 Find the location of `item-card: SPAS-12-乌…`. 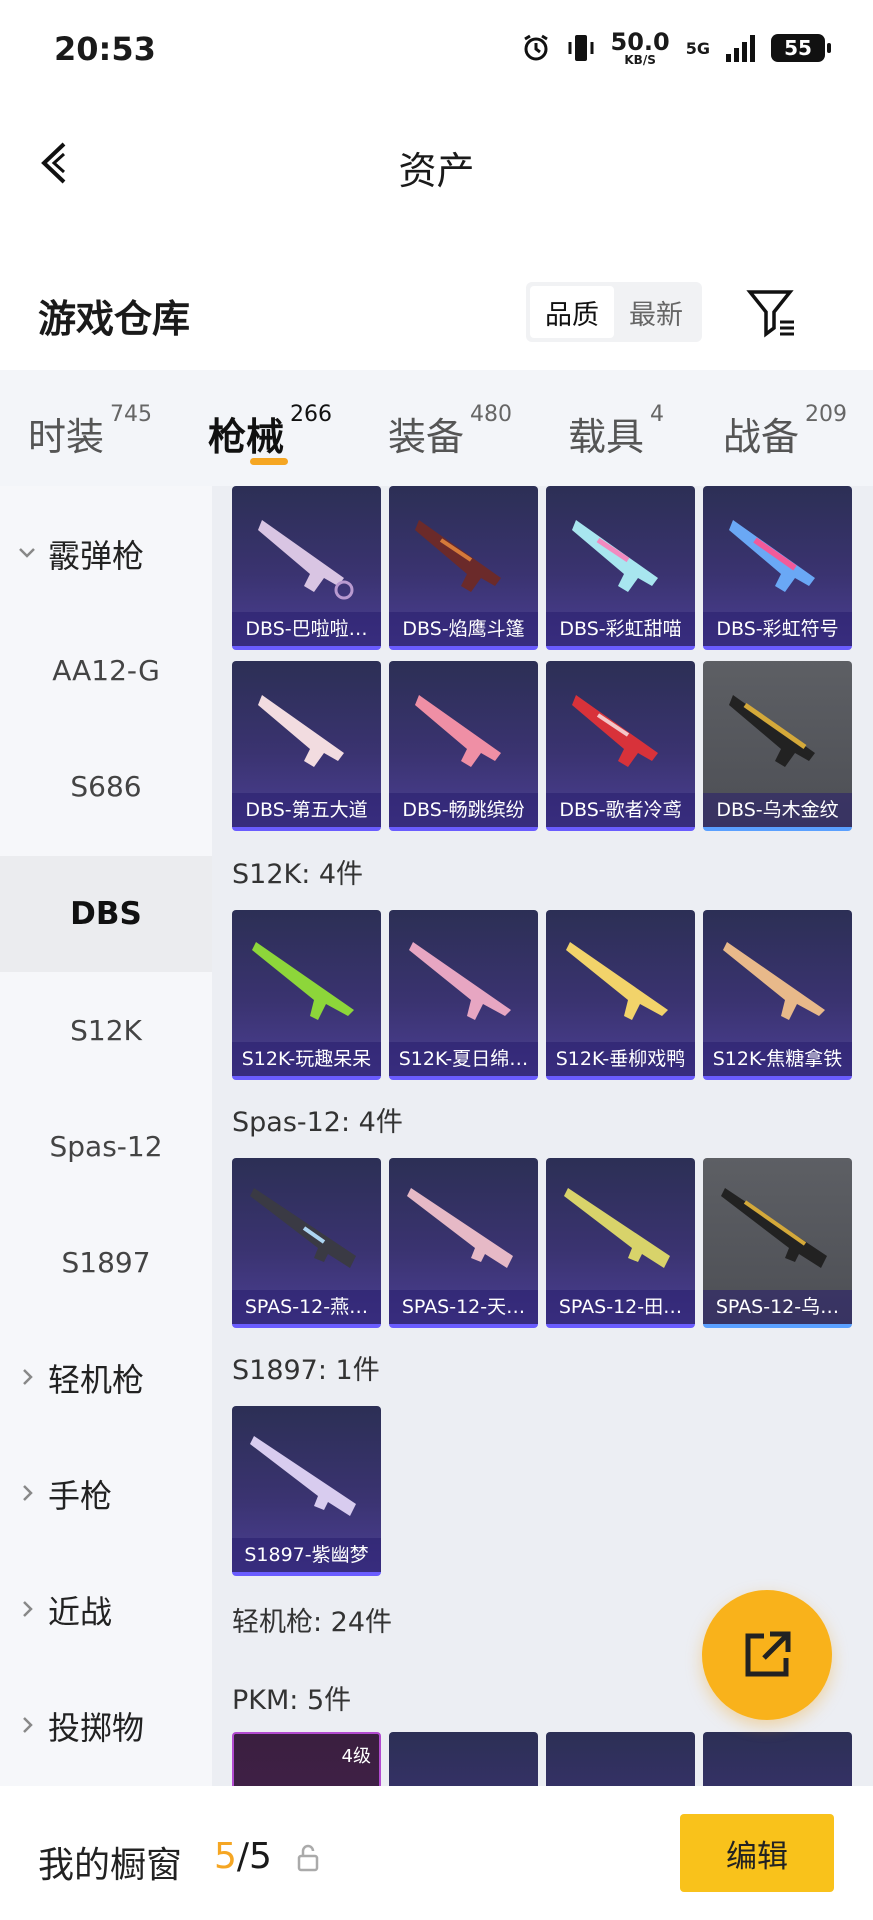

item-card: SPAS-12-乌… is located at coordinates (777, 1243).